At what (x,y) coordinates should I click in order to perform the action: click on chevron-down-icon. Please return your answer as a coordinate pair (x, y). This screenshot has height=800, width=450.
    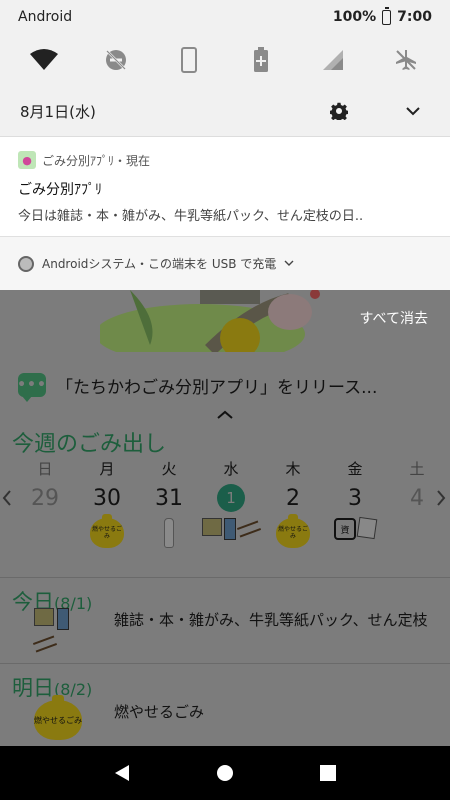
    Looking at the image, I should click on (289, 263).